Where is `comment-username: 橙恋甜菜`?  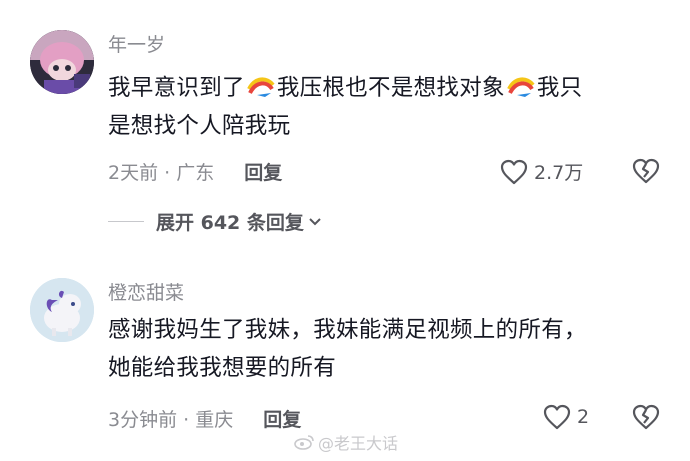 comment-username: 橙恋甜菜 is located at coordinates (146, 293).